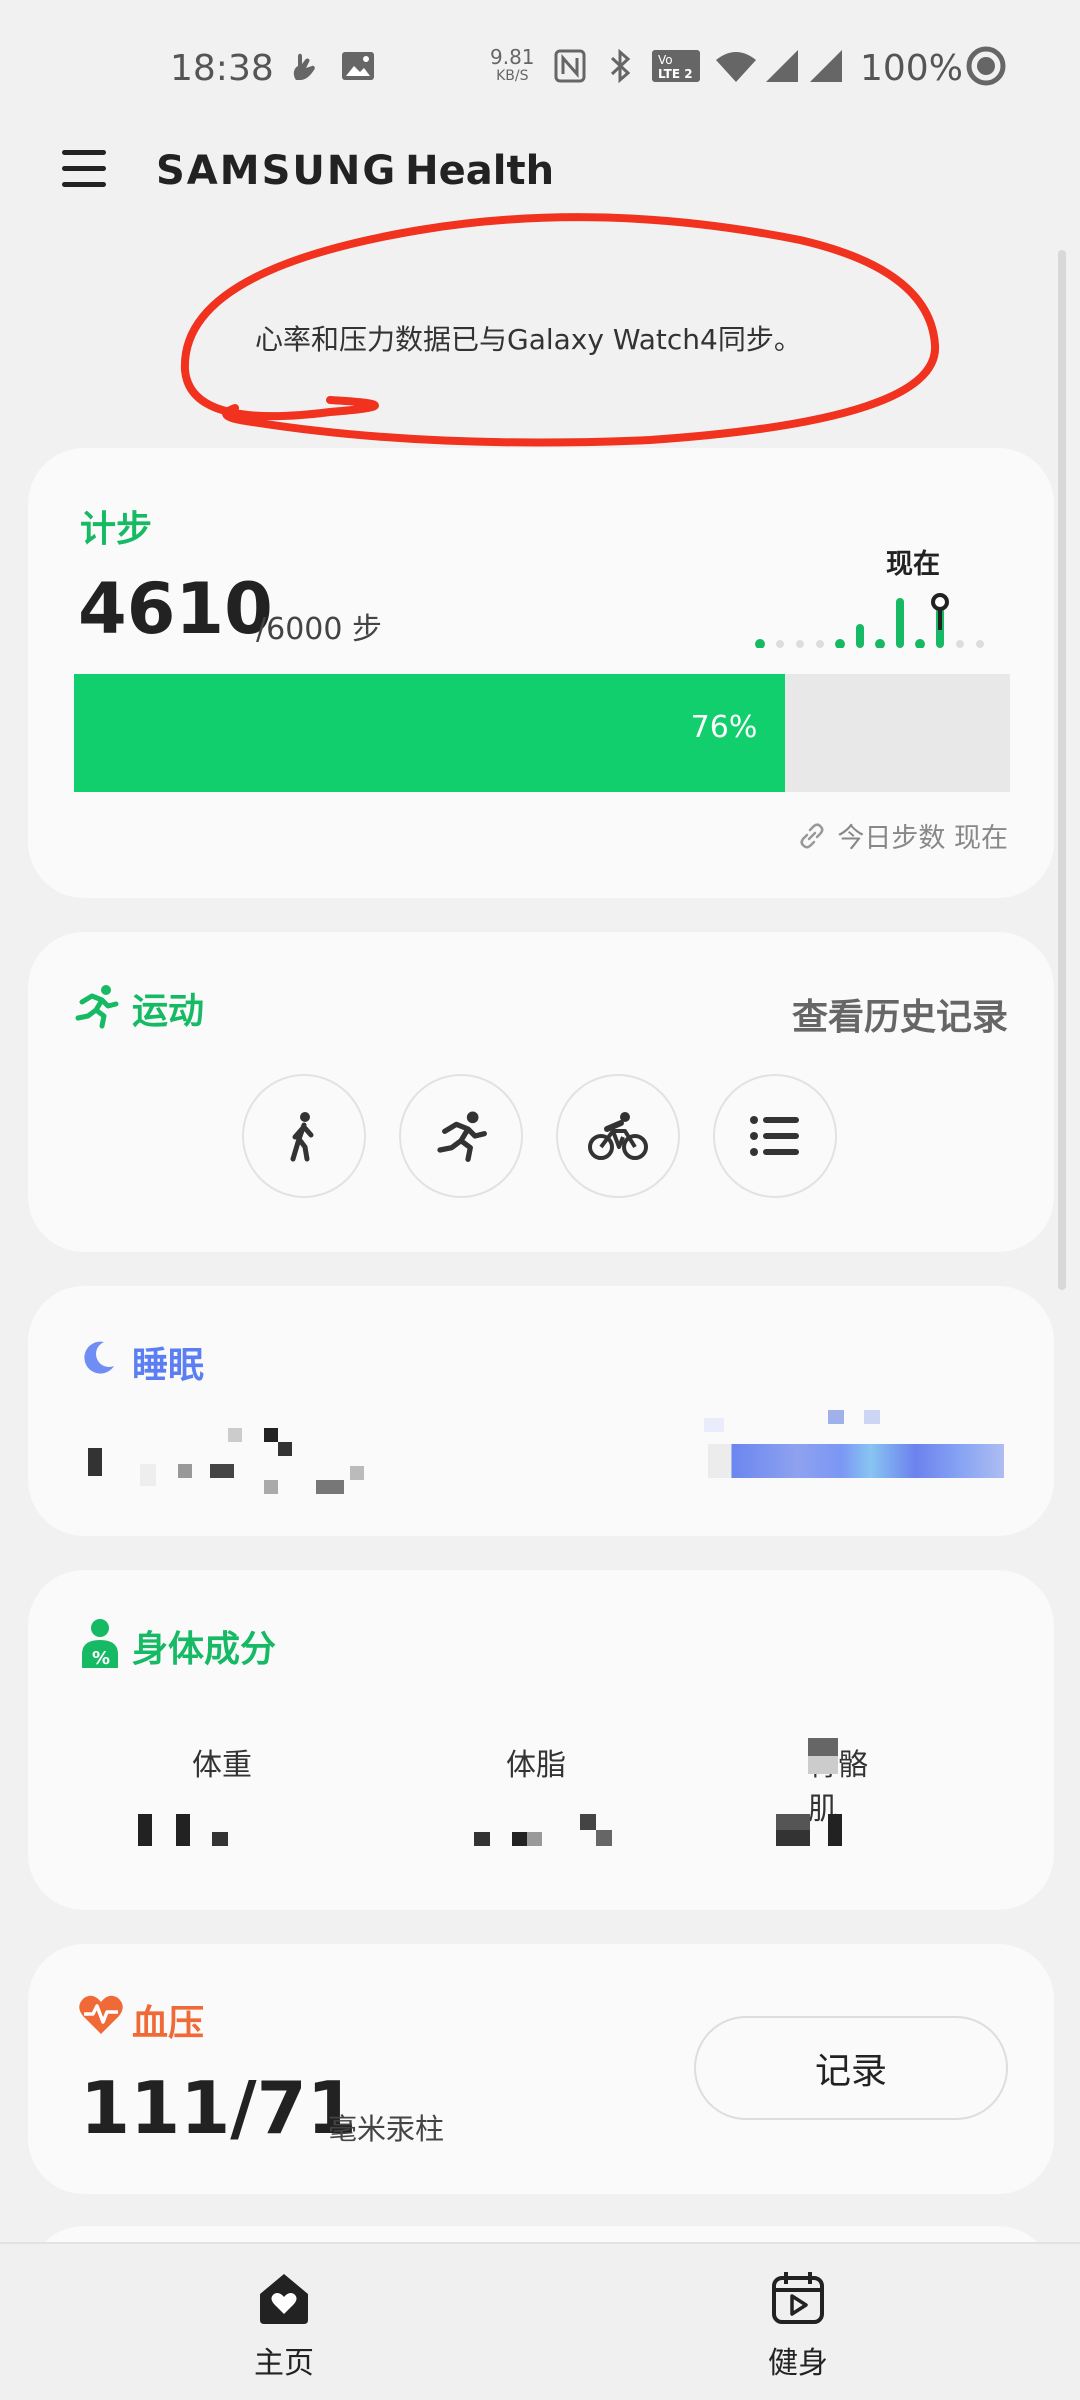 The height and width of the screenshot is (2400, 1080). What do you see at coordinates (851, 2068) in the screenshot?
I see `record-button: 记录` at bounding box center [851, 2068].